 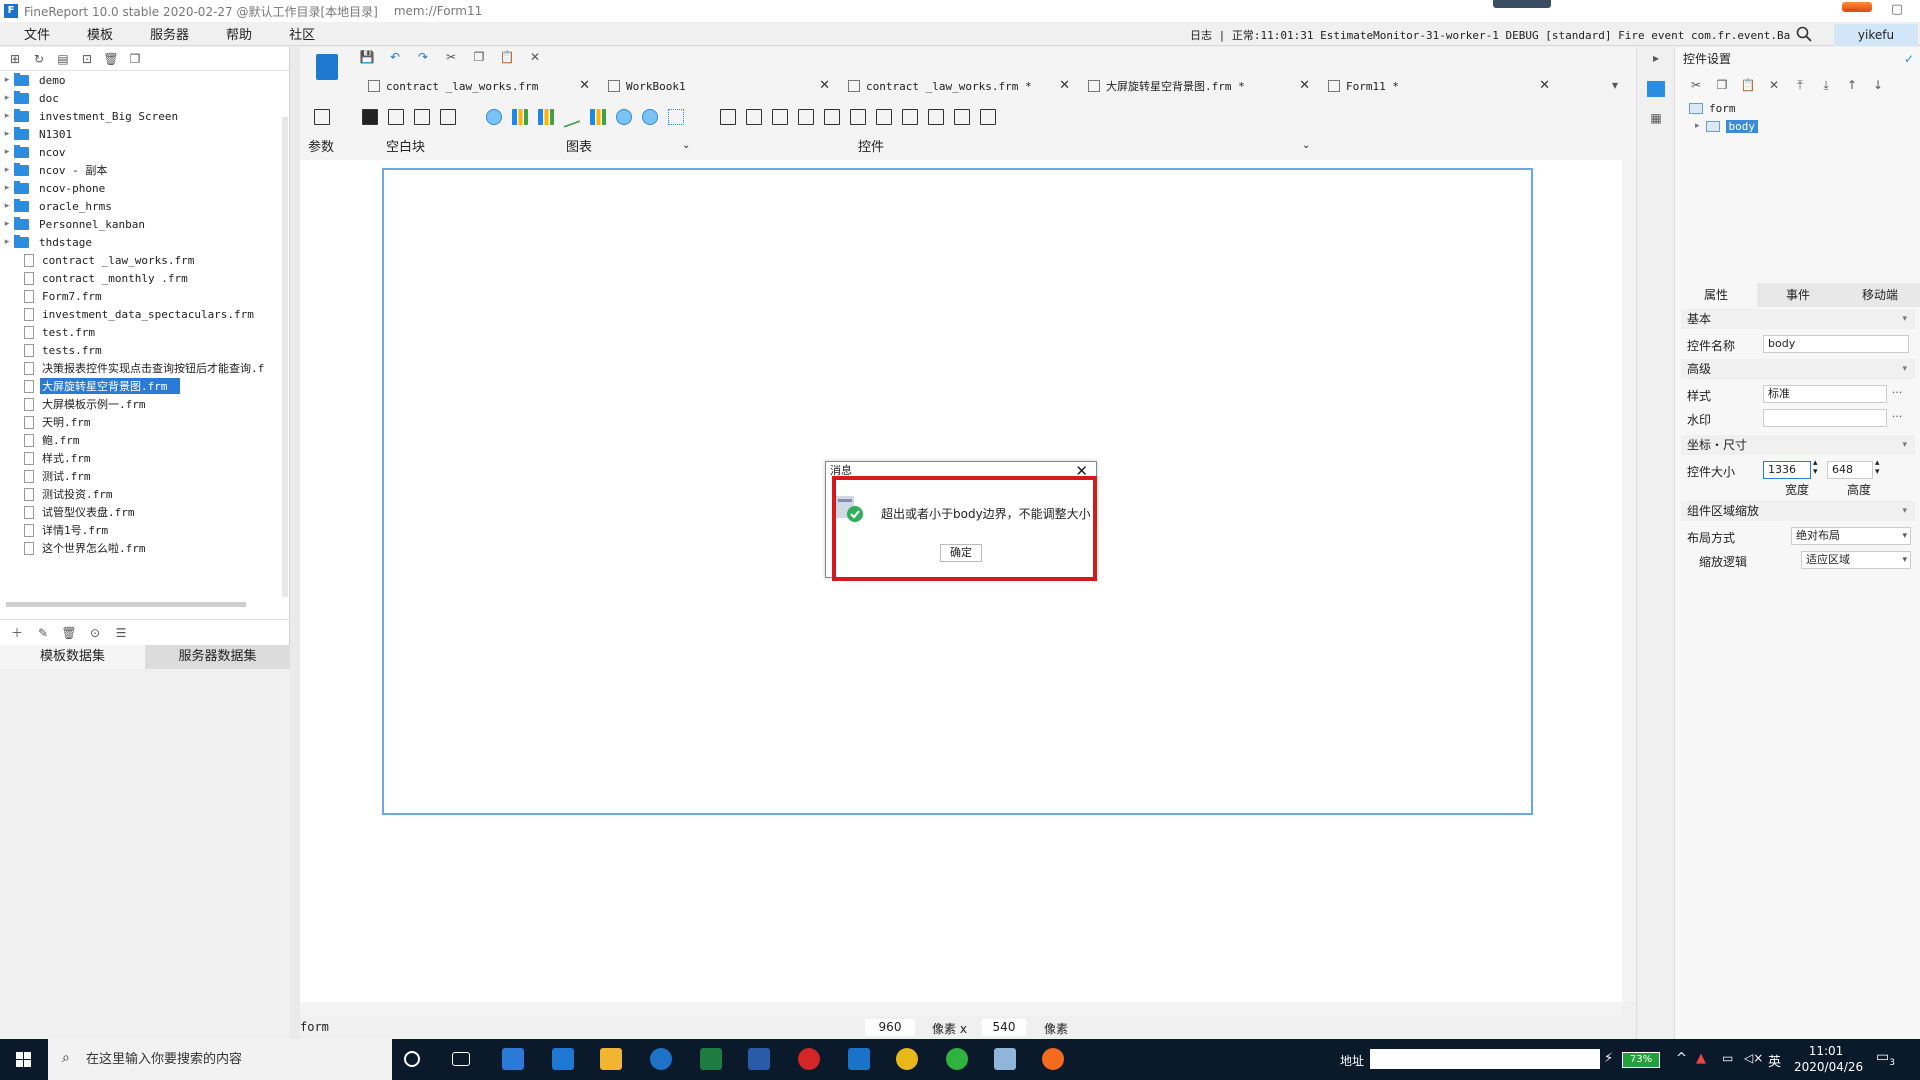 What do you see at coordinates (15, 59) in the screenshot?
I see `new-folder-icon: ⊞` at bounding box center [15, 59].